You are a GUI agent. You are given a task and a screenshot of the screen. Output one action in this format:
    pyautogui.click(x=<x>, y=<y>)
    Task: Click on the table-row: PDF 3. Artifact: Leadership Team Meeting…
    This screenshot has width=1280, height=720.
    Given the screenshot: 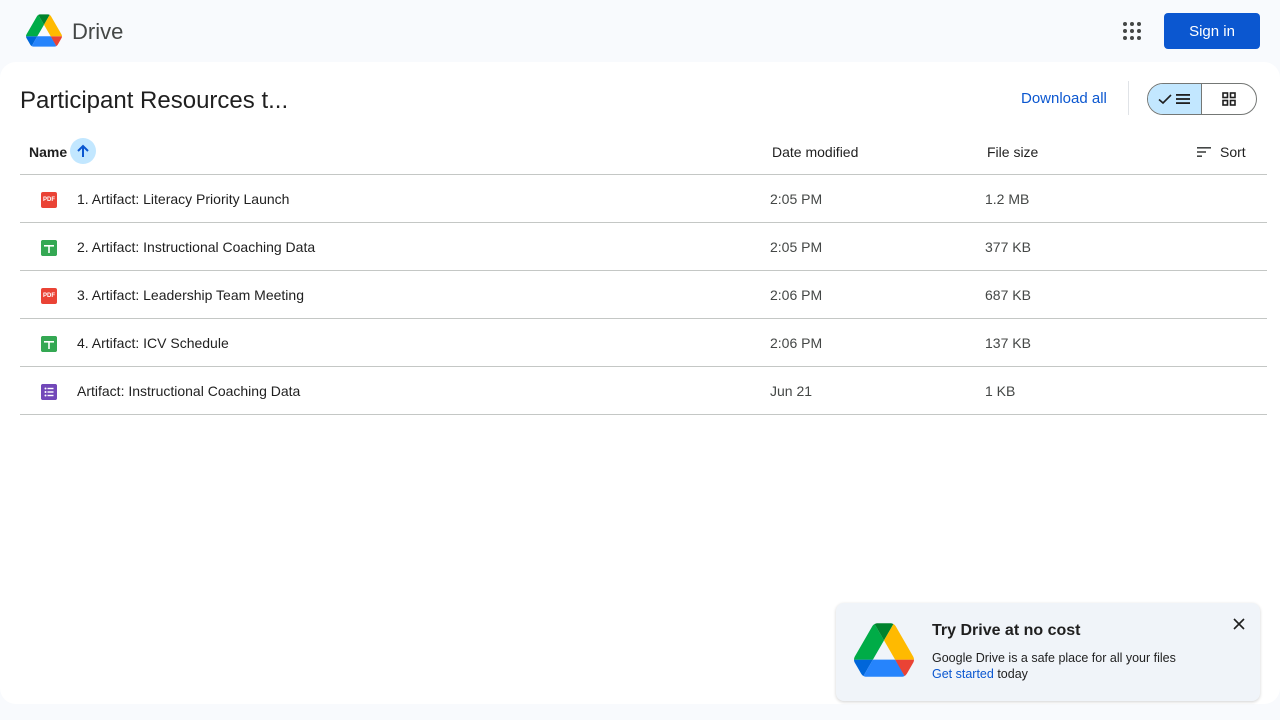 What is the action you would take?
    pyautogui.click(x=643, y=295)
    